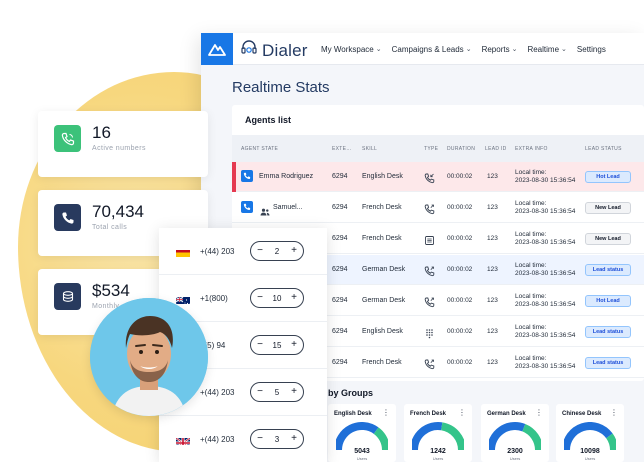 This screenshot has width=644, height=462. I want to click on chevron-down-icon: ⌄, so click(378, 49).